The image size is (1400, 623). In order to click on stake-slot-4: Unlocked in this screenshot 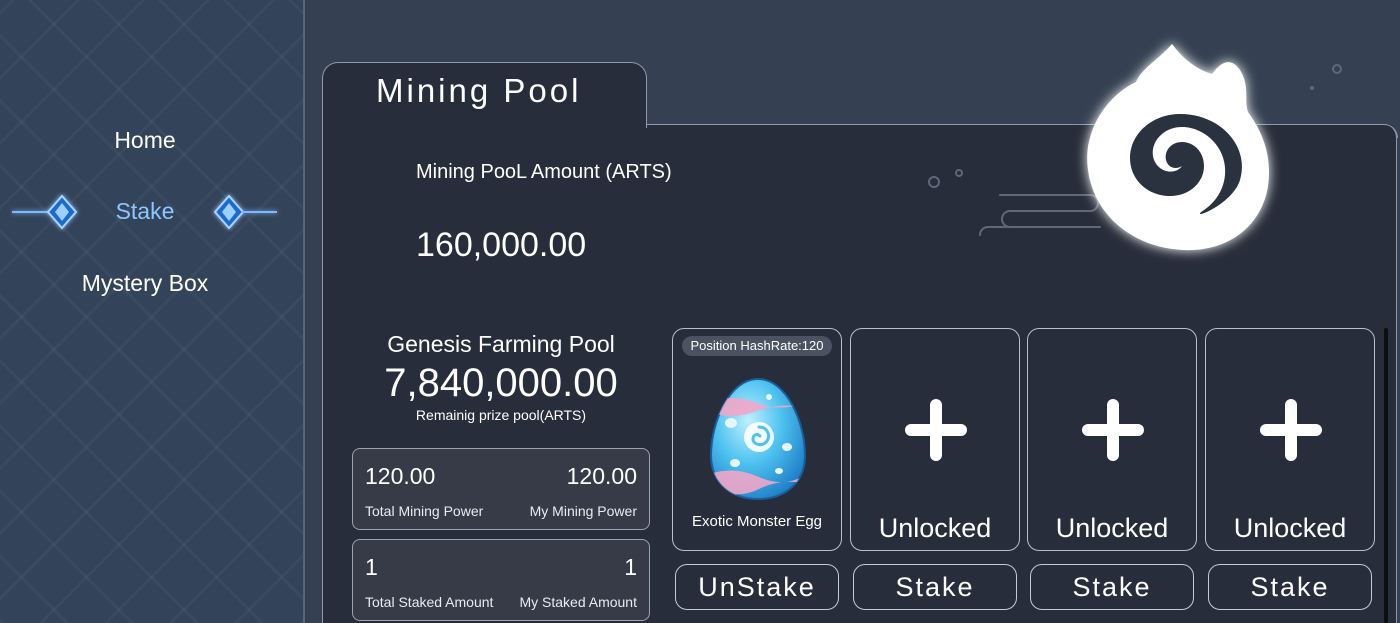, I will do `click(1290, 439)`.